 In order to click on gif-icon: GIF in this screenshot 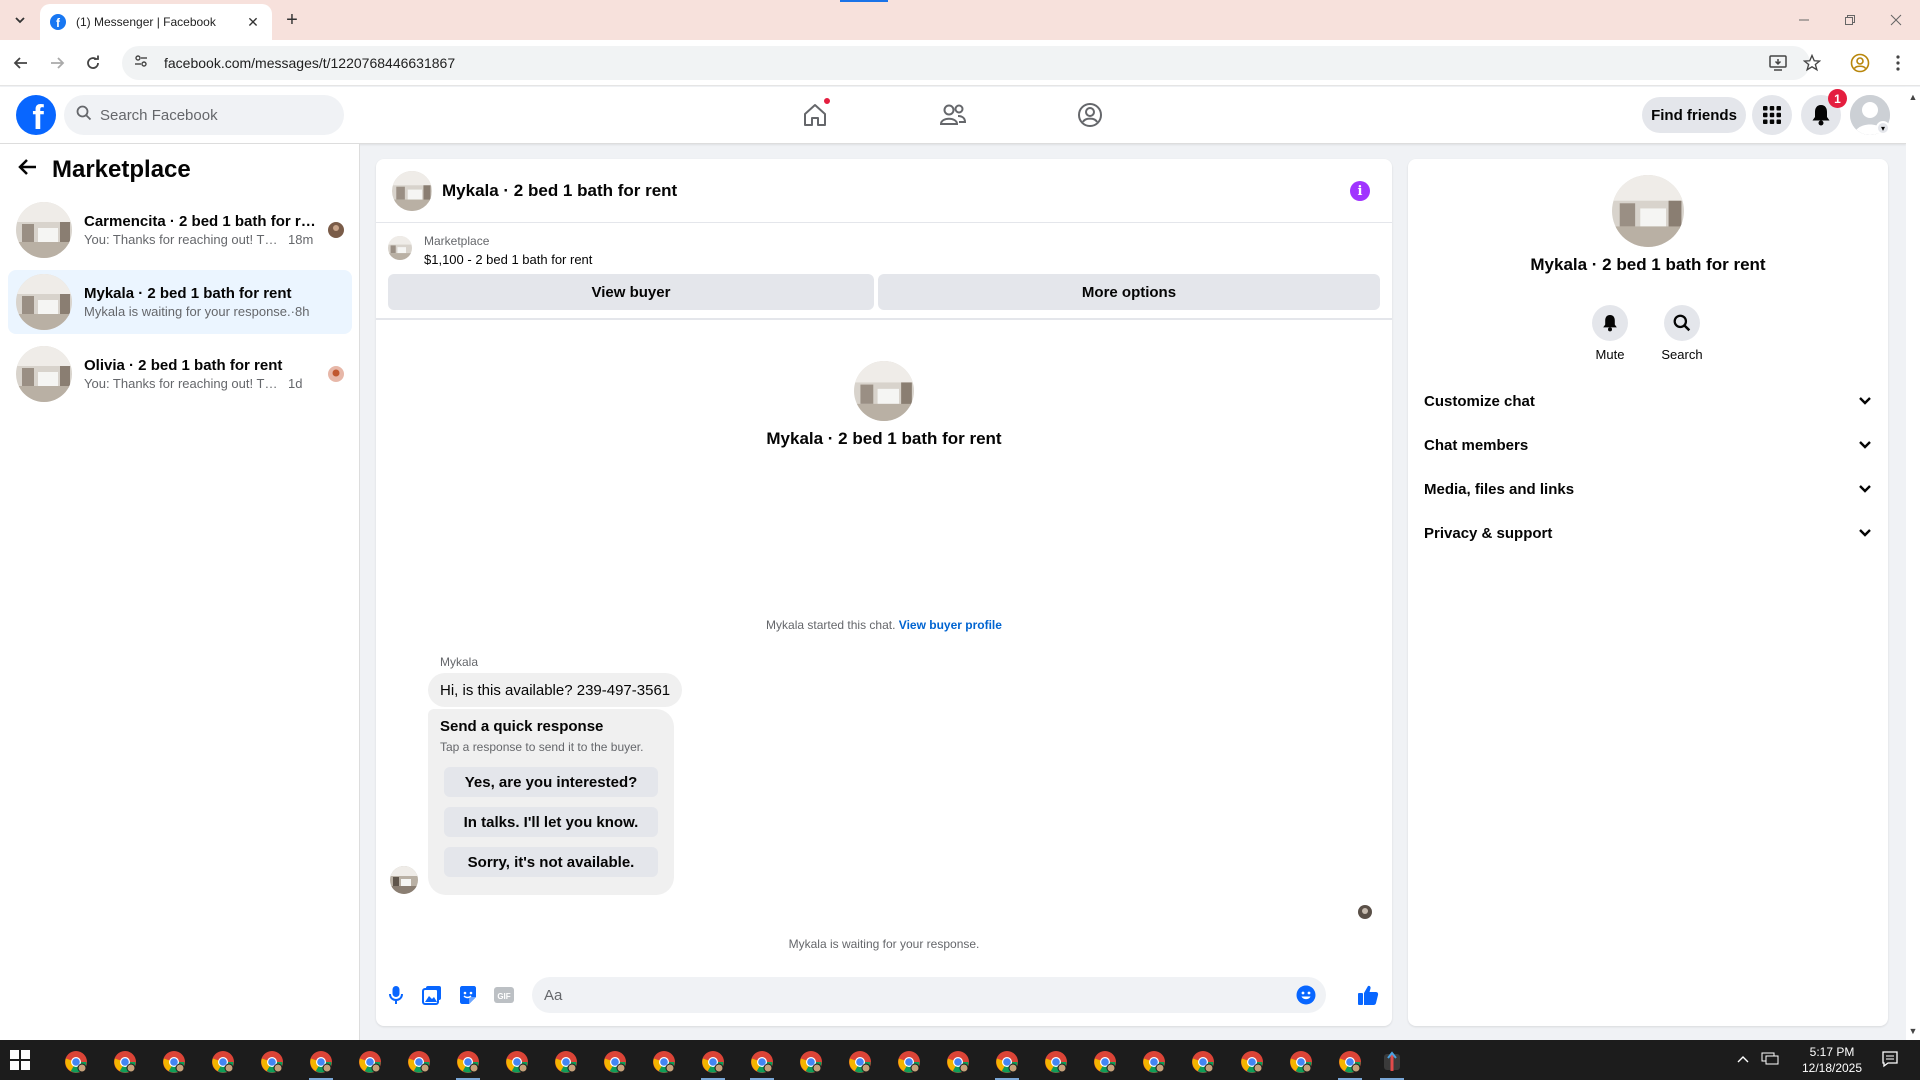, I will do `click(504, 995)`.